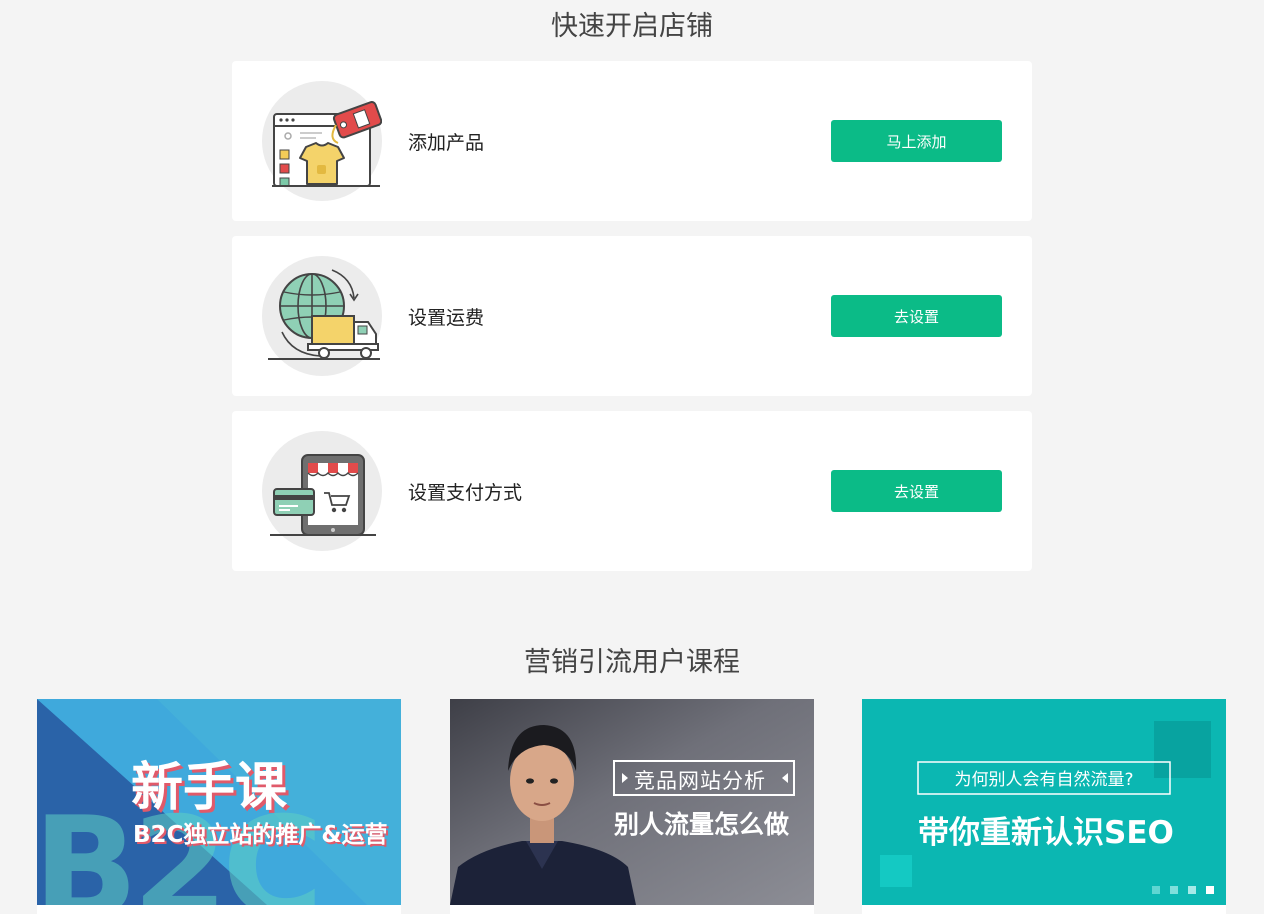 This screenshot has width=1264, height=914. I want to click on course-card-seo: 为何别人会有自然流量? 带你重新认识SEO, so click(1044, 806).